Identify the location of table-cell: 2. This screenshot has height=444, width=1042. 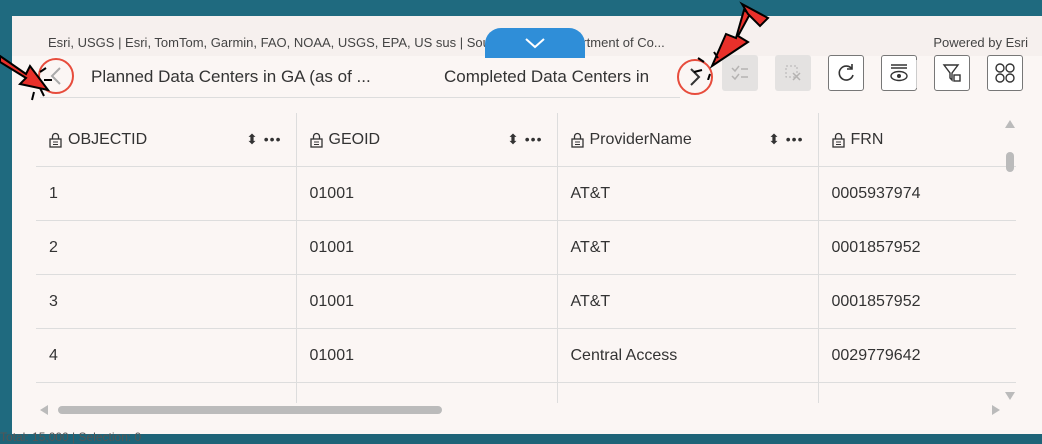
(166, 247).